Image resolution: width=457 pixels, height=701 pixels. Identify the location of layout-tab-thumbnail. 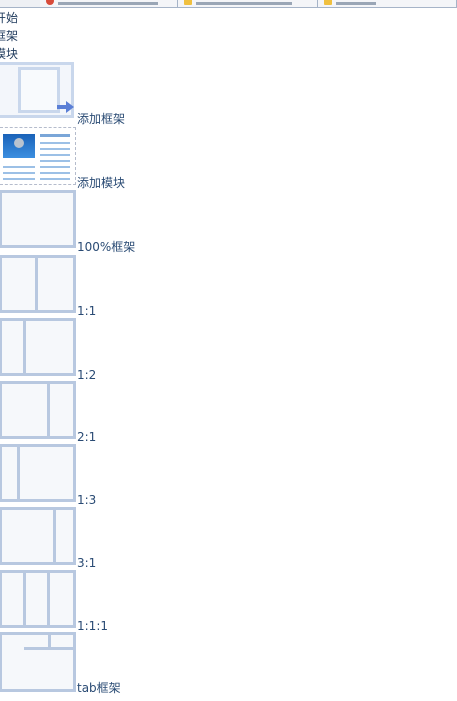
(38, 662).